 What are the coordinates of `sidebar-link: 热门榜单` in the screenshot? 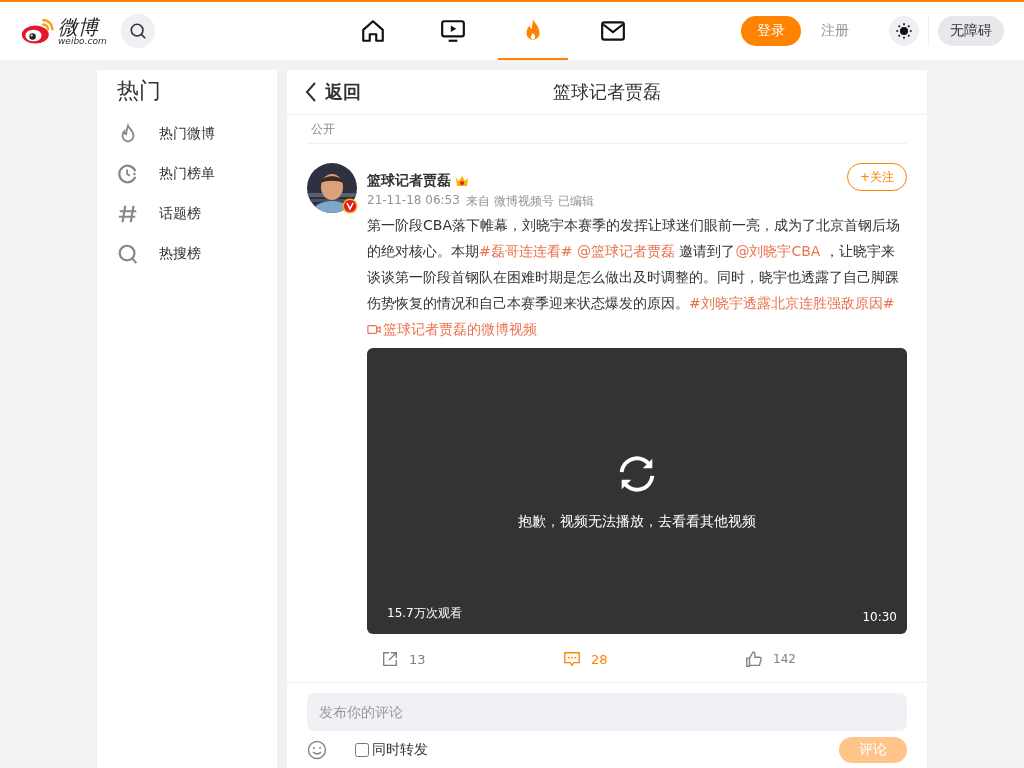 It's located at (187, 174).